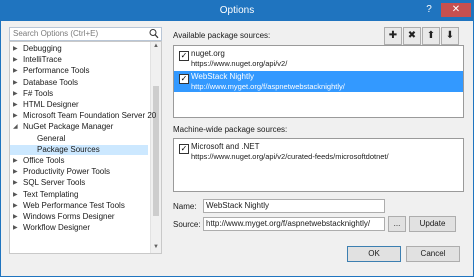  What do you see at coordinates (456, 10) in the screenshot?
I see `close-button: ✕` at bounding box center [456, 10].